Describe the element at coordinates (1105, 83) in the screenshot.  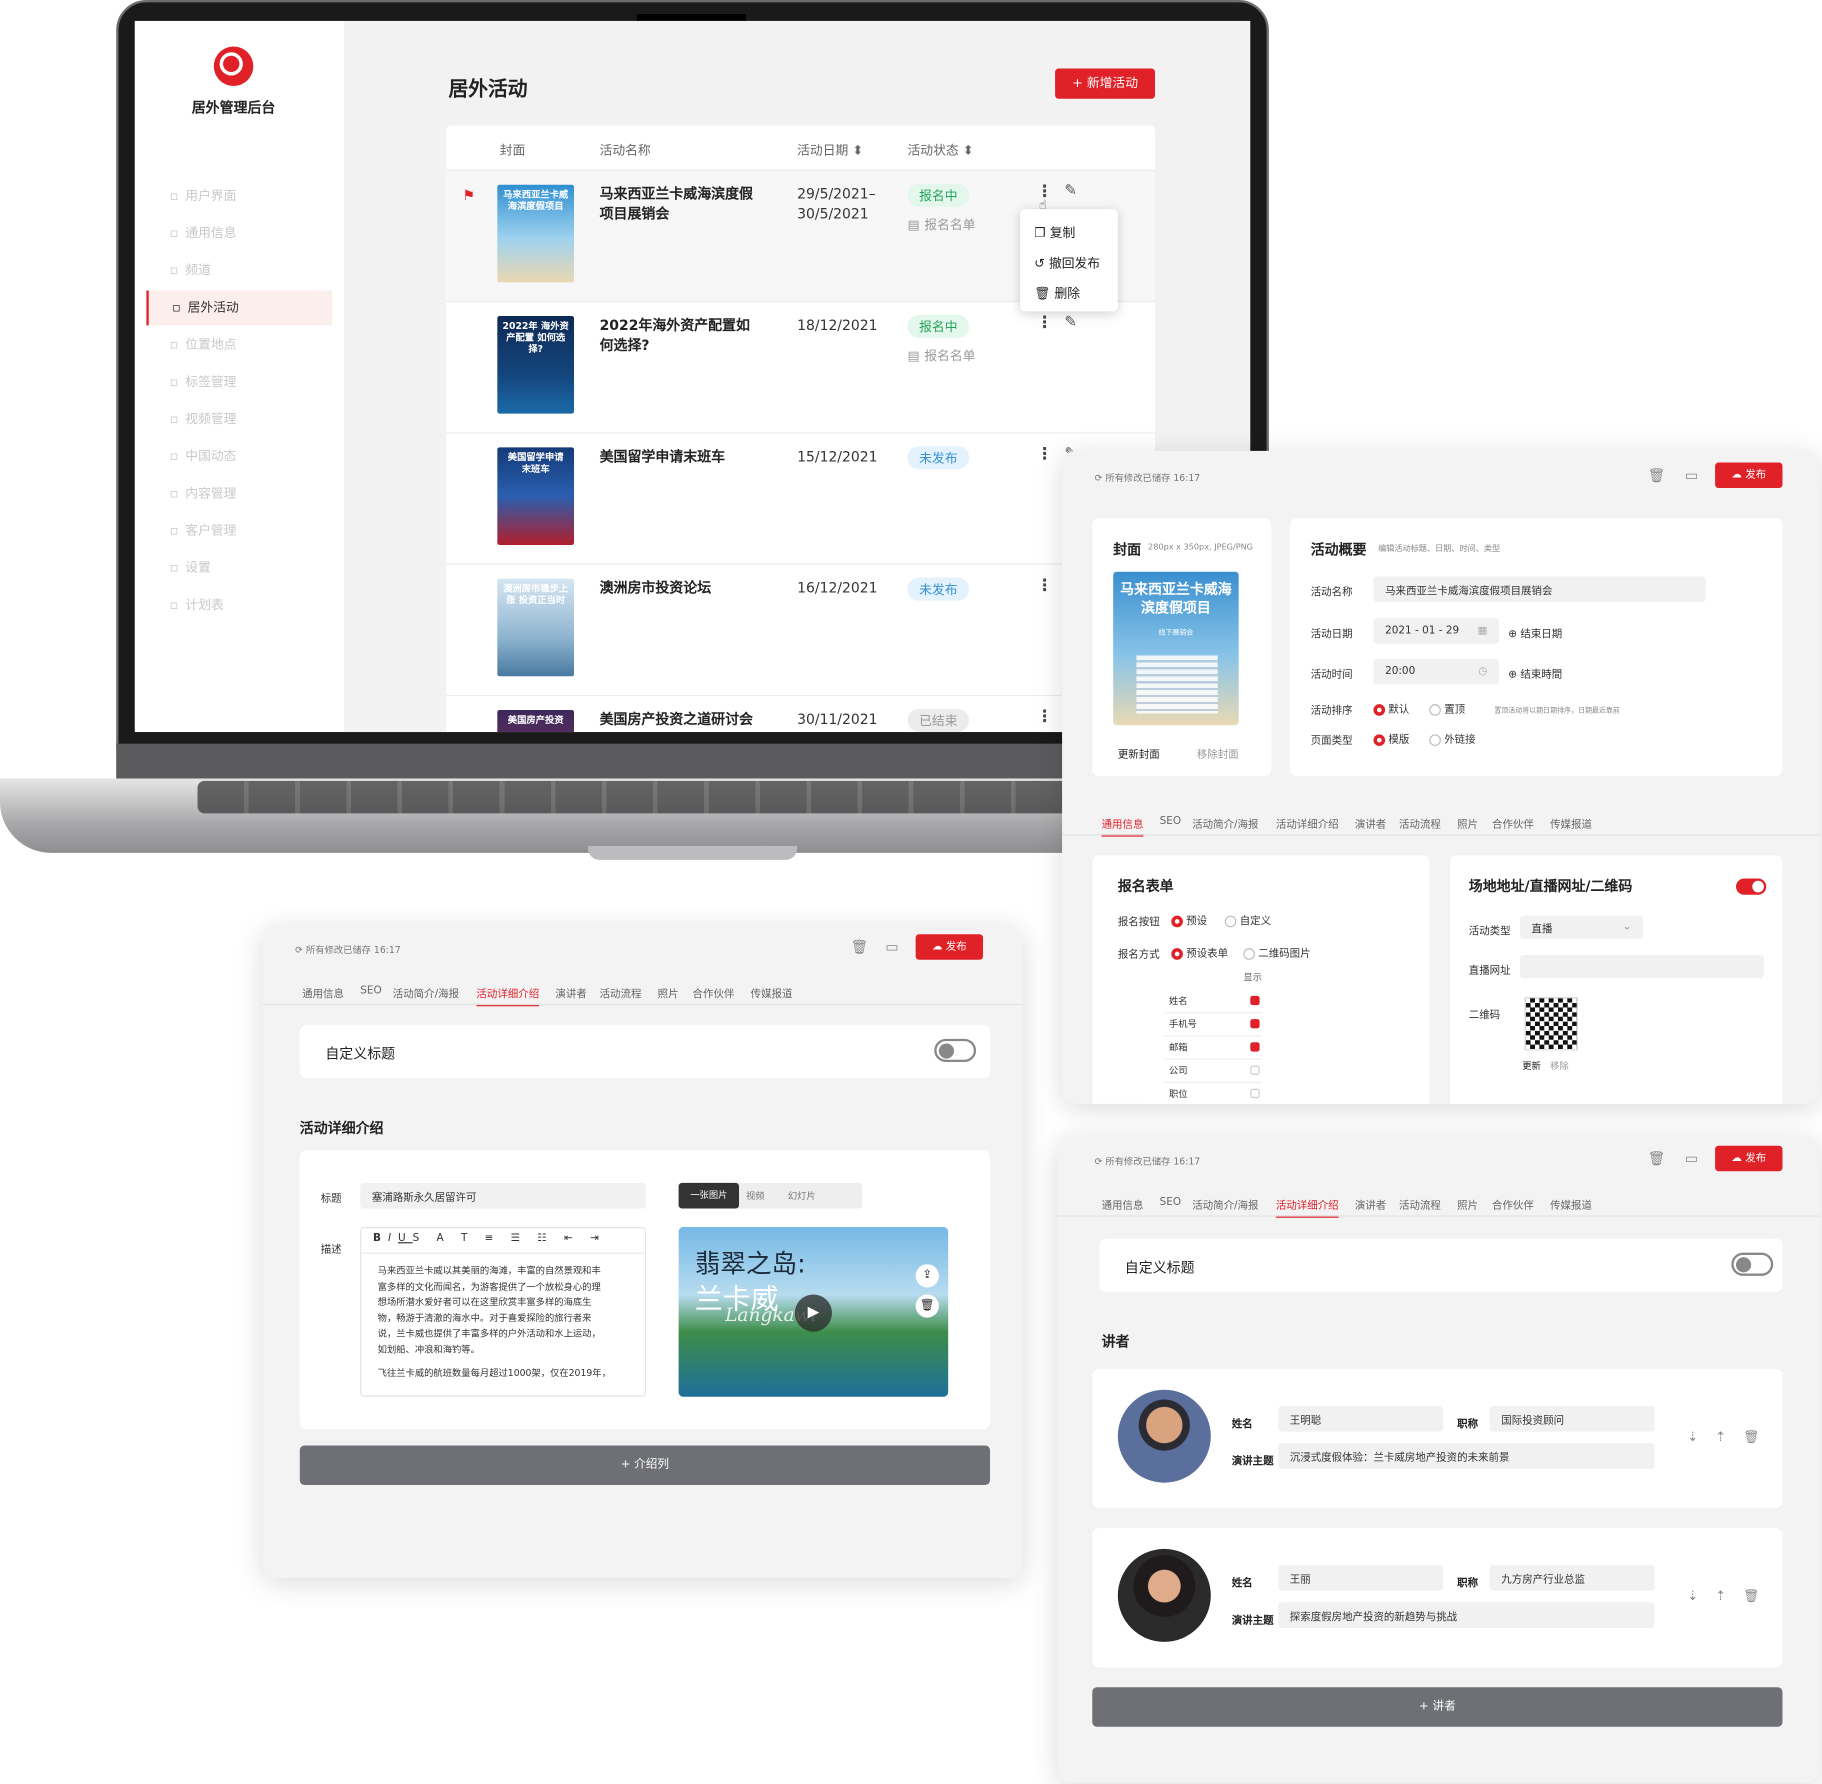
I see `add-activity-button: + 新增活动` at that location.